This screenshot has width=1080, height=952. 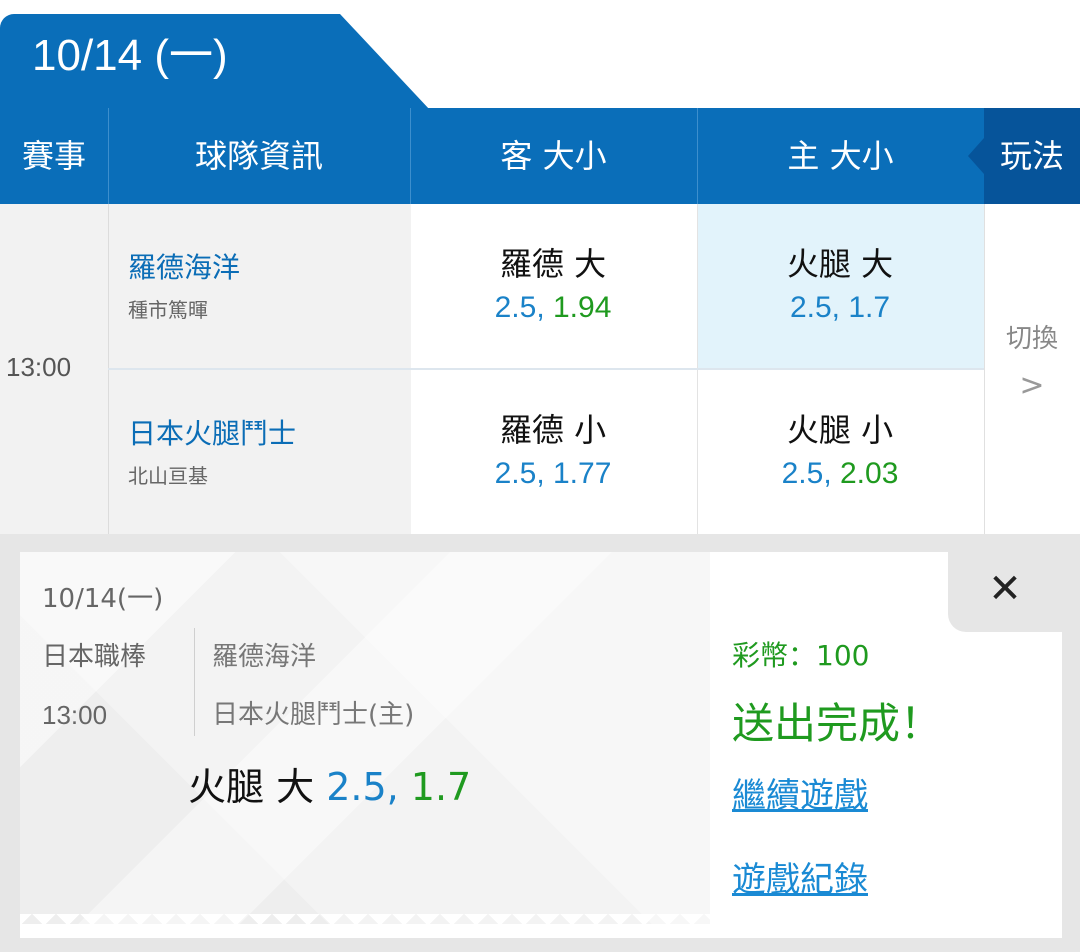 What do you see at coordinates (582, 307) in the screenshot?
I see `odds-price: 1.94` at bounding box center [582, 307].